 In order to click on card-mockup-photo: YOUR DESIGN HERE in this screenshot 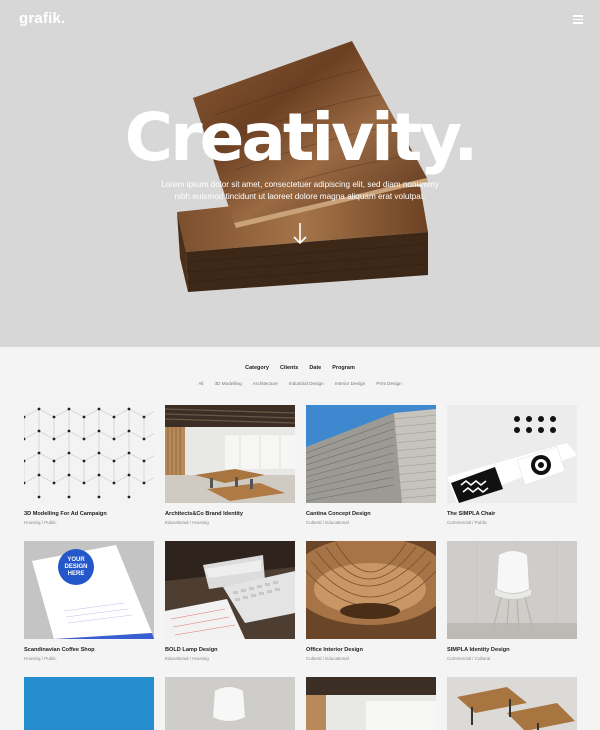, I will do `click(89, 590)`.